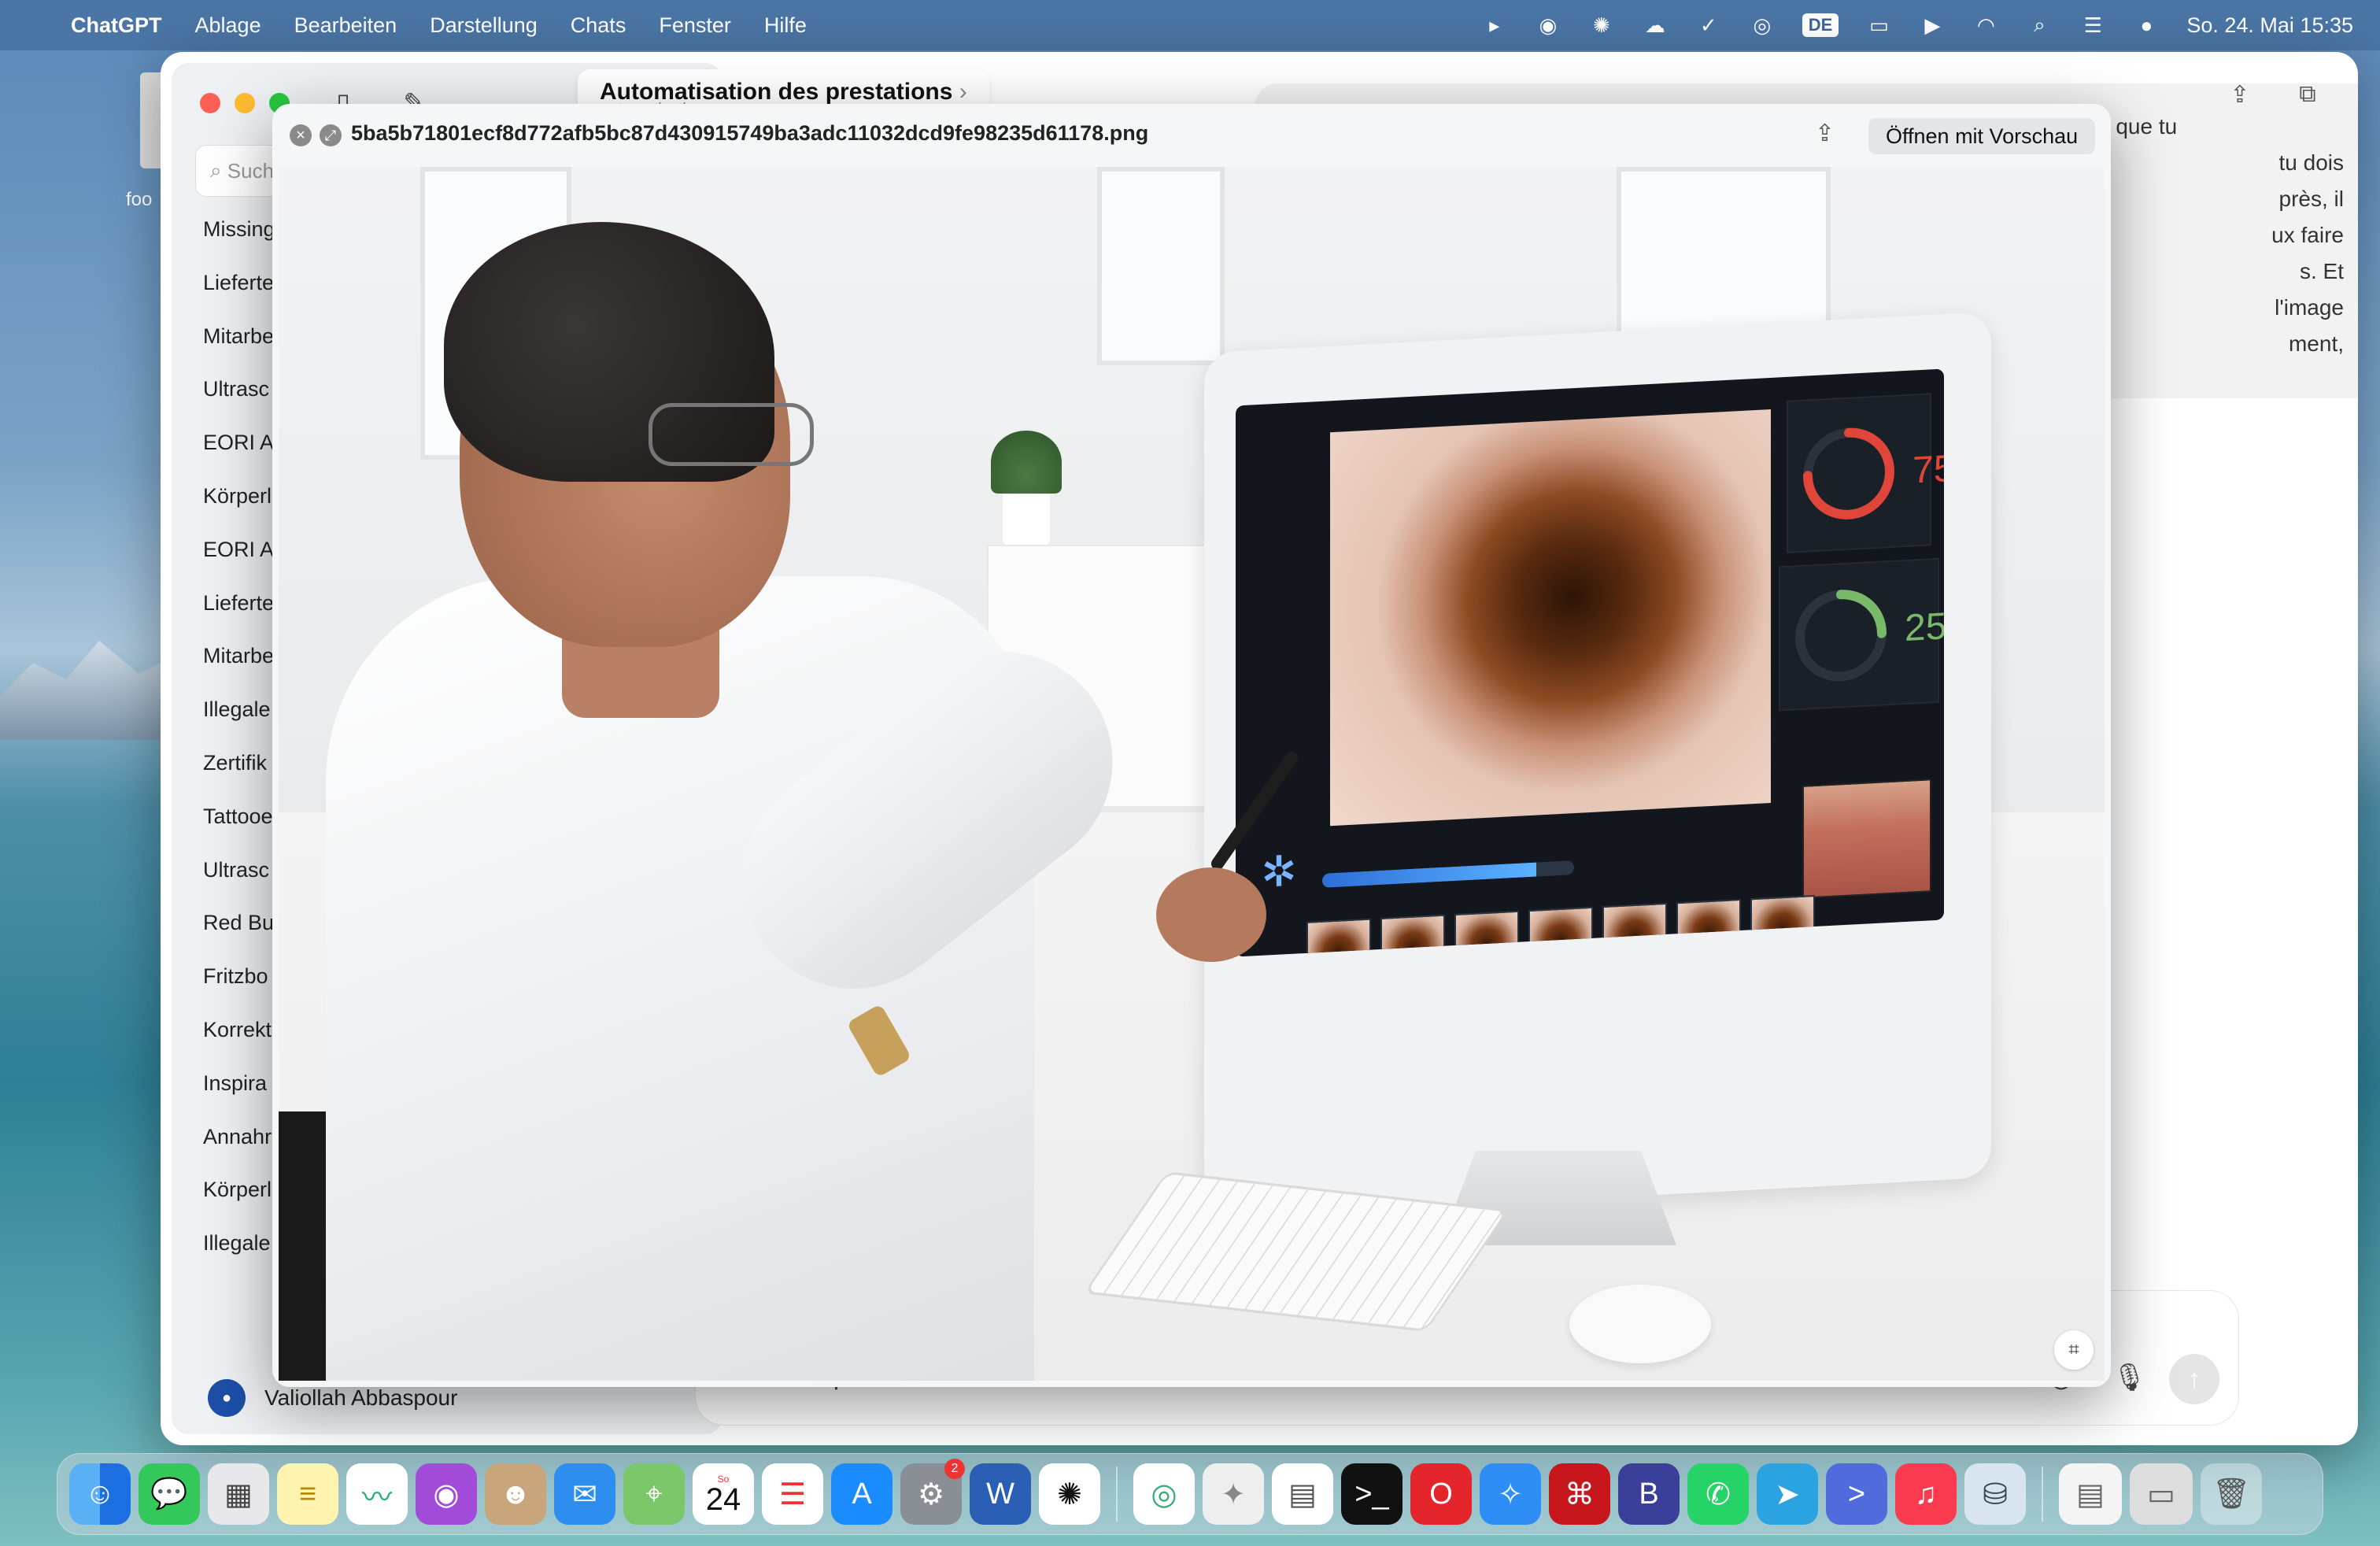  What do you see at coordinates (1001, 1494) in the screenshot?
I see `word-icon: W` at bounding box center [1001, 1494].